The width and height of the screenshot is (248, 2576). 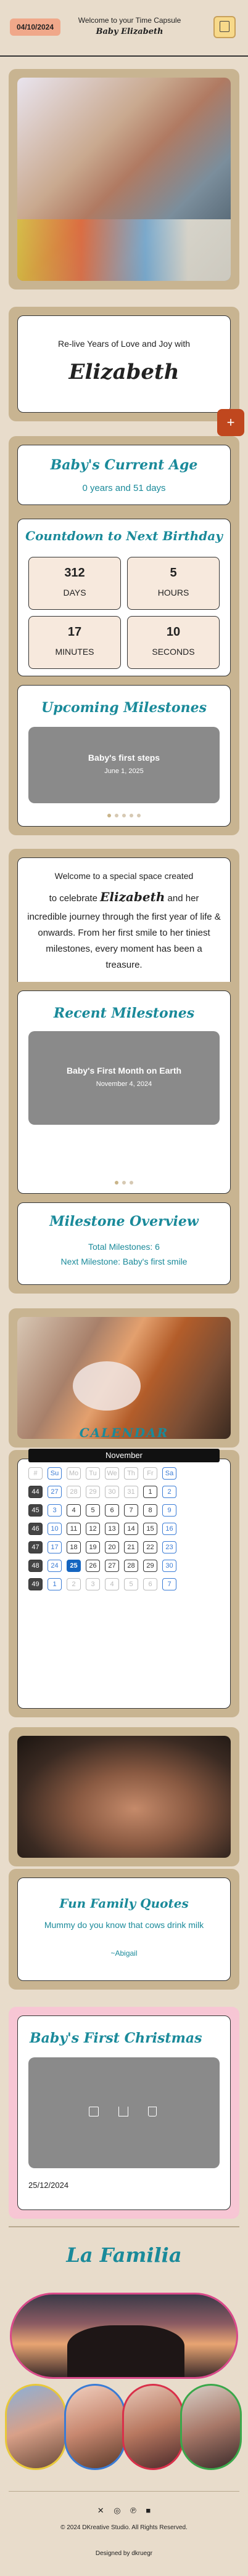 I want to click on calendar-day: 31, so click(x=131, y=1492).